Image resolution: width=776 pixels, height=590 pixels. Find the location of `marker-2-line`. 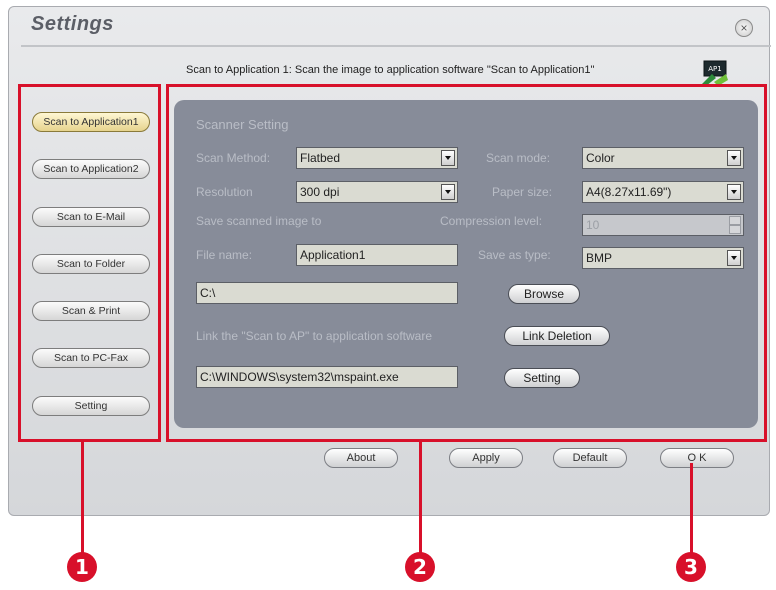

marker-2-line is located at coordinates (420, 498).